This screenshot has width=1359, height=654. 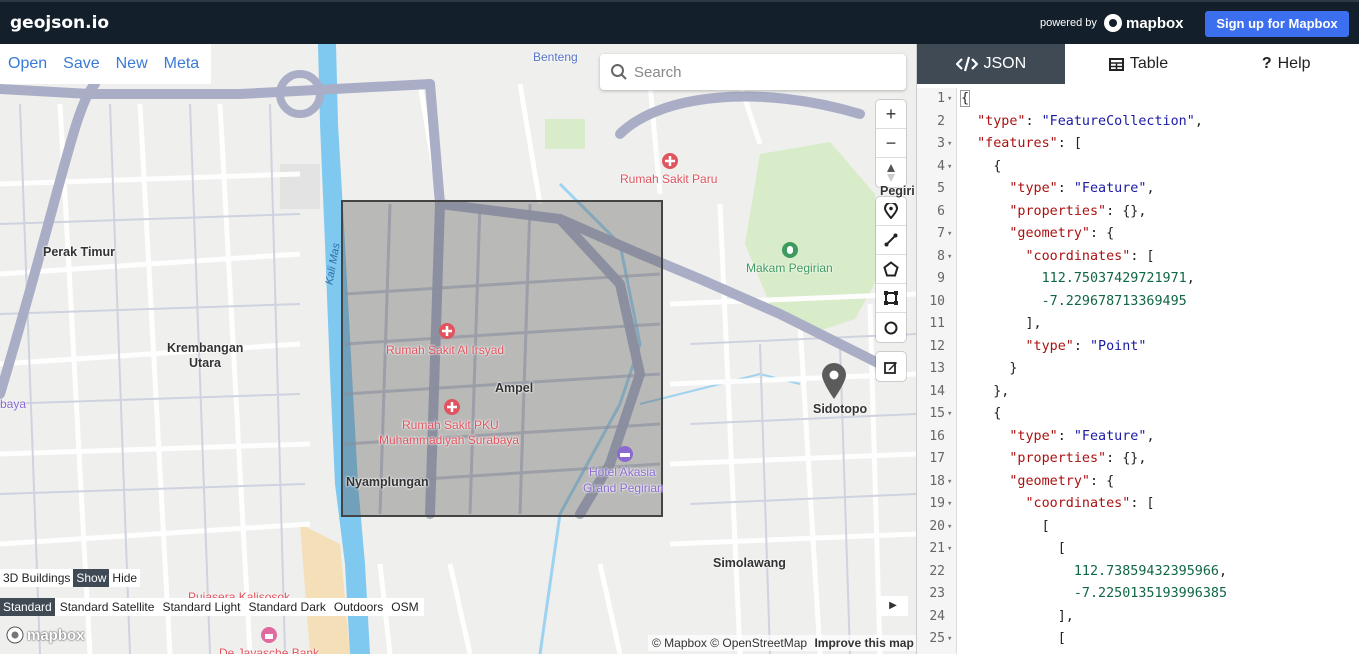 I want to click on code-line: 3 ▾ "features": [, so click(x=1138, y=144).